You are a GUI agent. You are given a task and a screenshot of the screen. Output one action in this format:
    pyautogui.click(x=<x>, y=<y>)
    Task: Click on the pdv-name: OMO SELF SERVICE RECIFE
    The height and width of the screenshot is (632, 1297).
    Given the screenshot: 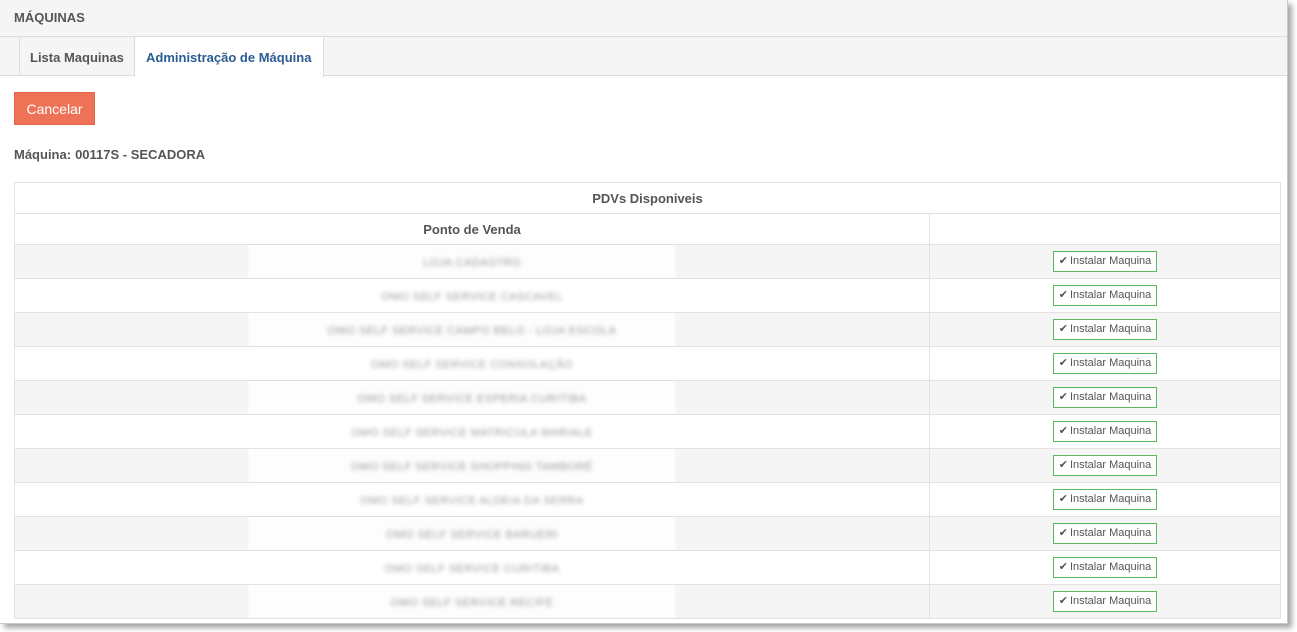 What is the action you would take?
    pyautogui.click(x=472, y=603)
    